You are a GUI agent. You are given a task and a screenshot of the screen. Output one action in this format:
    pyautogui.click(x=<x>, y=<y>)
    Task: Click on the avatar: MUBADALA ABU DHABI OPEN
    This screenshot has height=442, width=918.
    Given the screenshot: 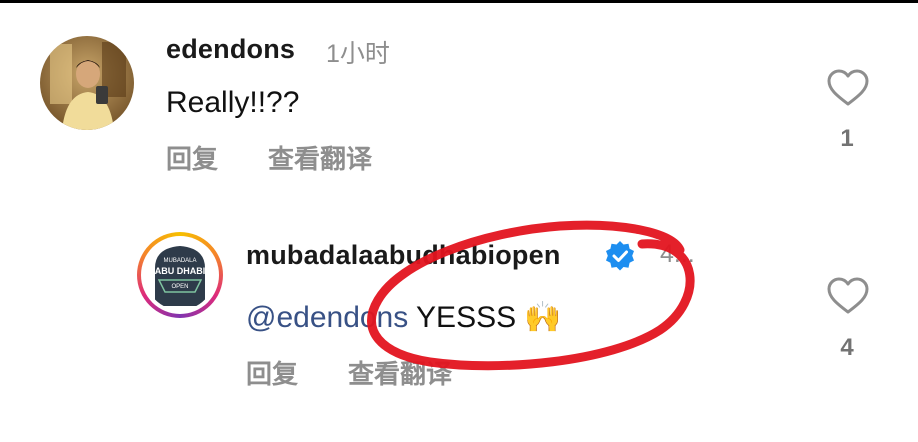 What is the action you would take?
    pyautogui.click(x=180, y=275)
    